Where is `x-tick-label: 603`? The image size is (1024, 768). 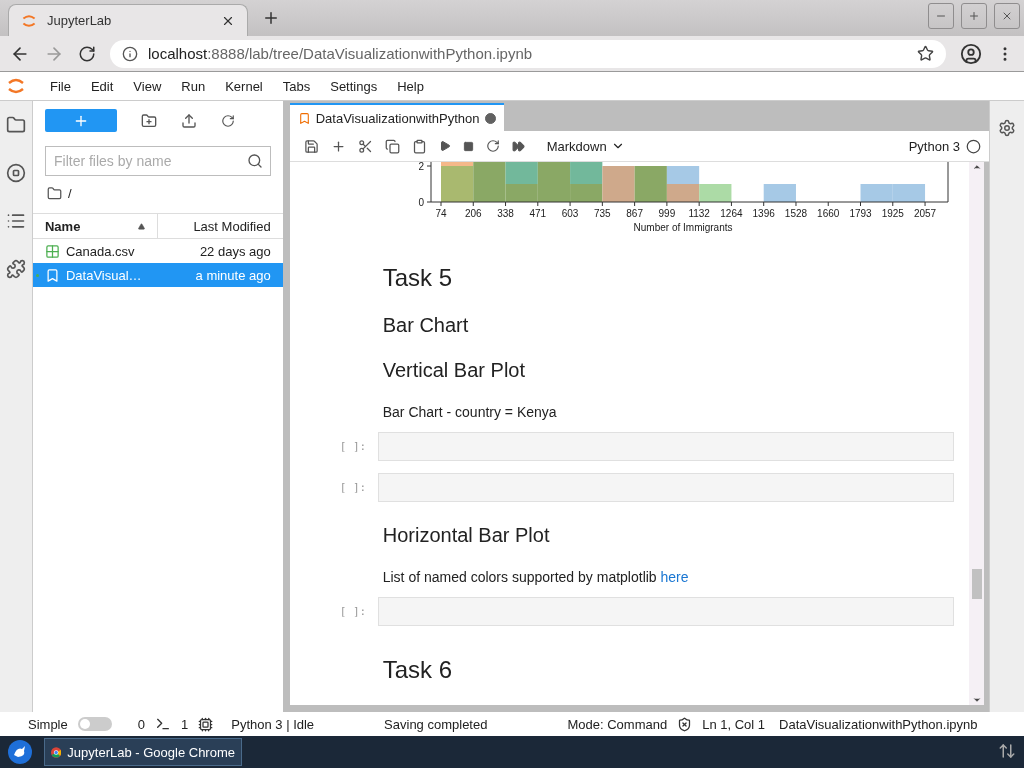 x-tick-label: 603 is located at coordinates (570, 213).